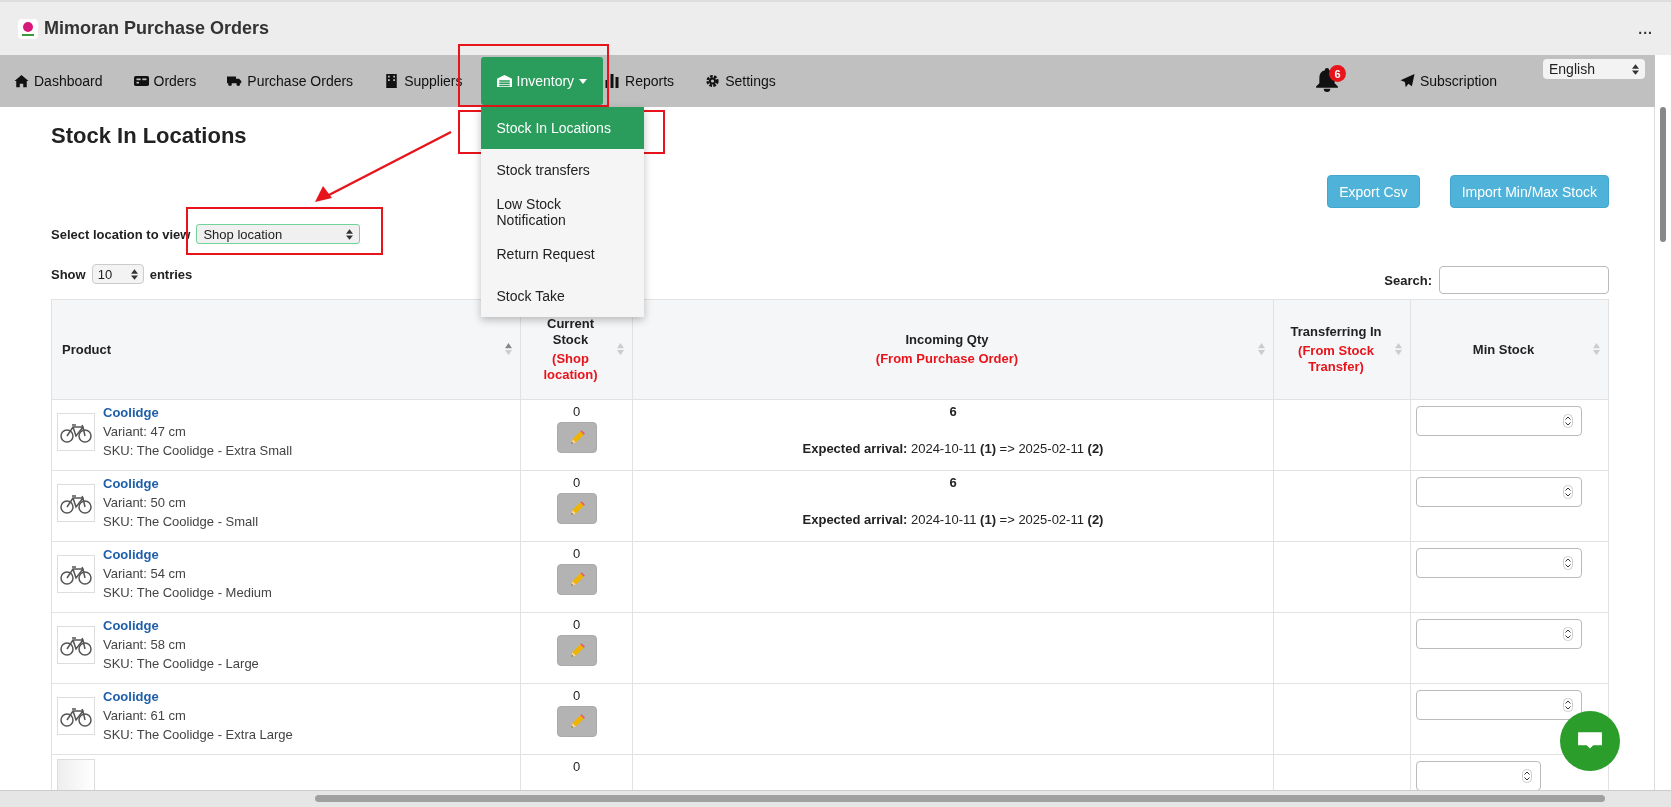 The width and height of the screenshot is (1671, 807). What do you see at coordinates (181, 663) in the screenshot?
I see `sku-text: SKU: The Coolidge - Large` at bounding box center [181, 663].